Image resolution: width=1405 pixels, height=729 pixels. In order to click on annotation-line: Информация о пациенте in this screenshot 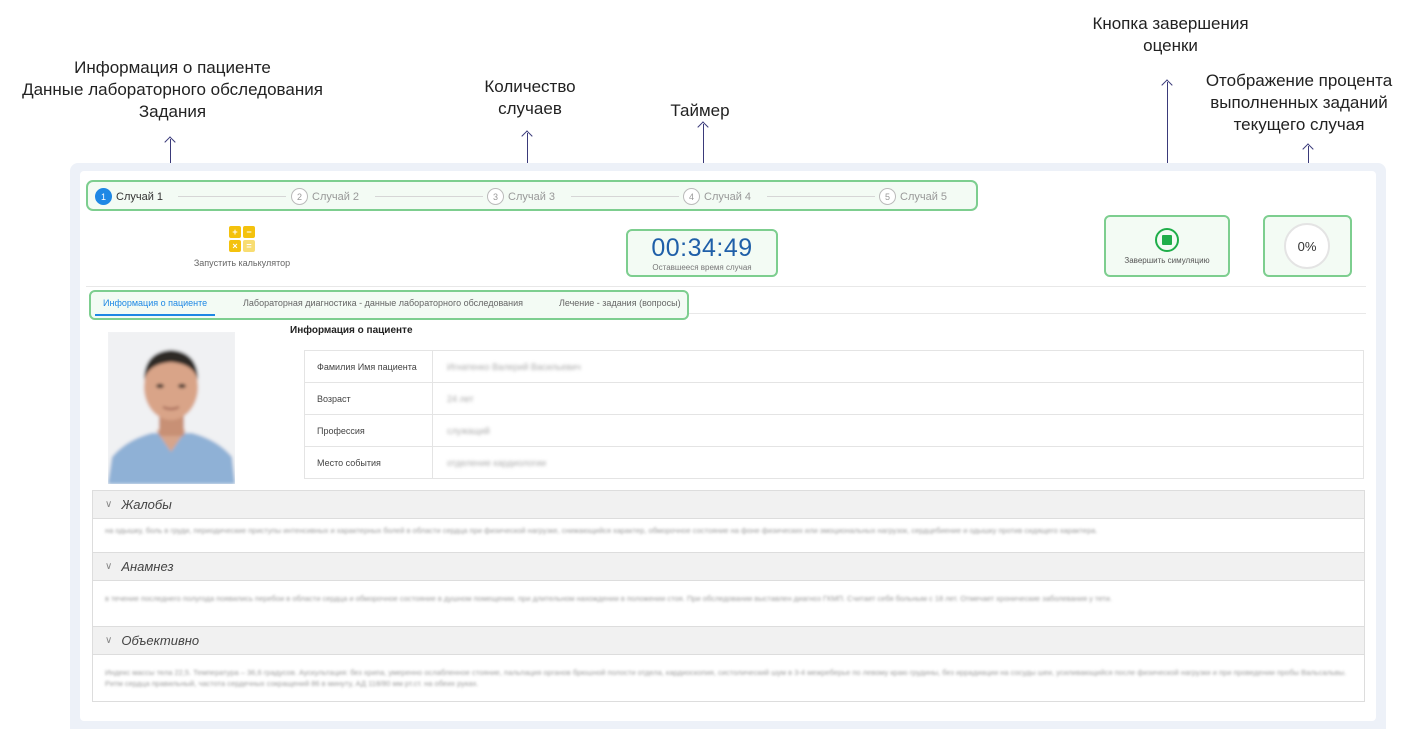, I will do `click(172, 67)`.